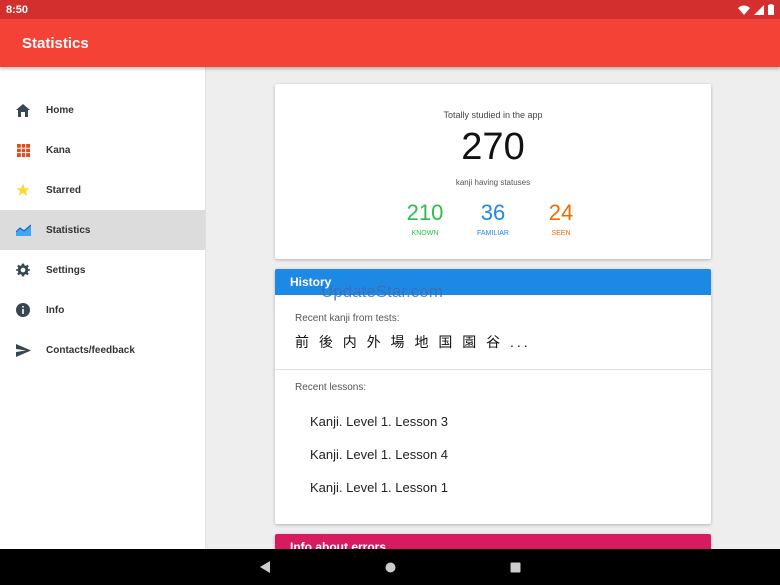 This screenshot has width=780, height=585. Describe the element at coordinates (102, 230) in the screenshot. I see `drawer-item-statistics: Statistics` at that location.